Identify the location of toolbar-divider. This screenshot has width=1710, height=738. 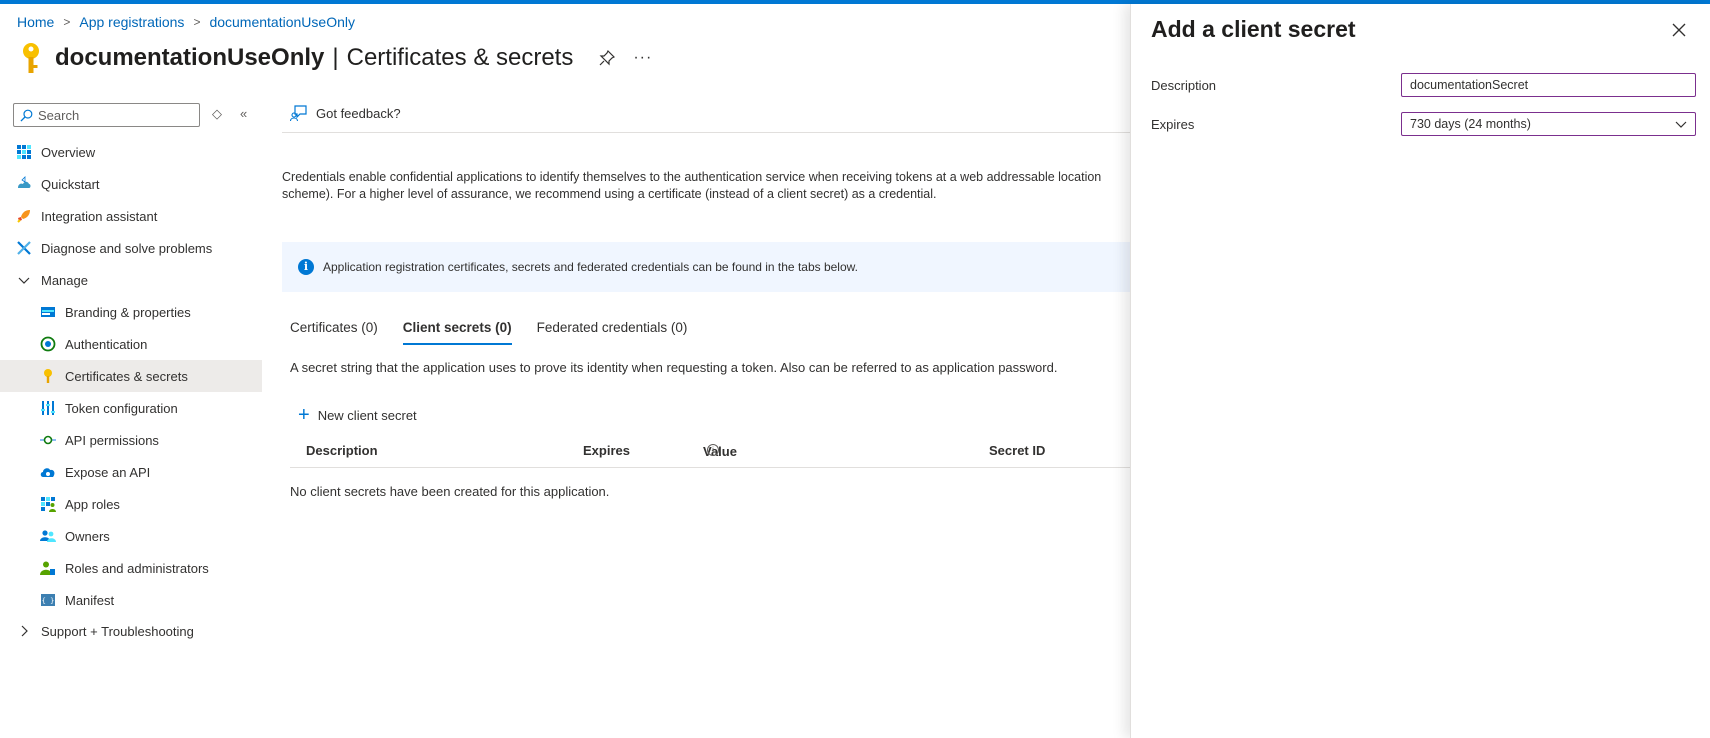
(706, 132).